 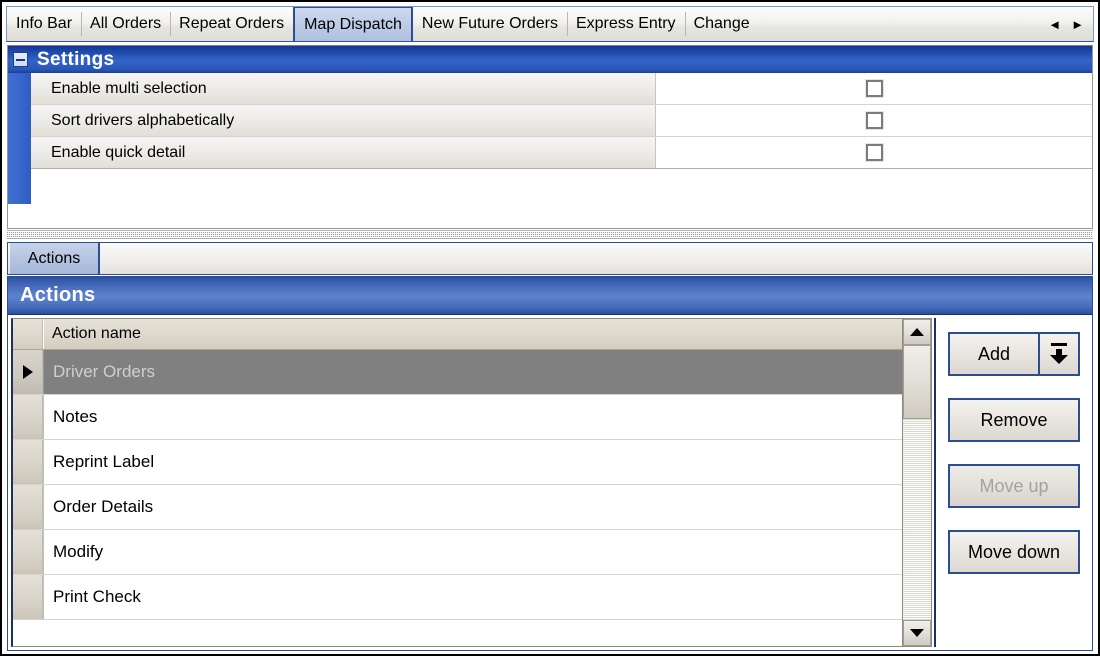 I want to click on setting-row-sort-drivers-alphabetically: Sort drivers alphabetically, so click(x=561, y=121).